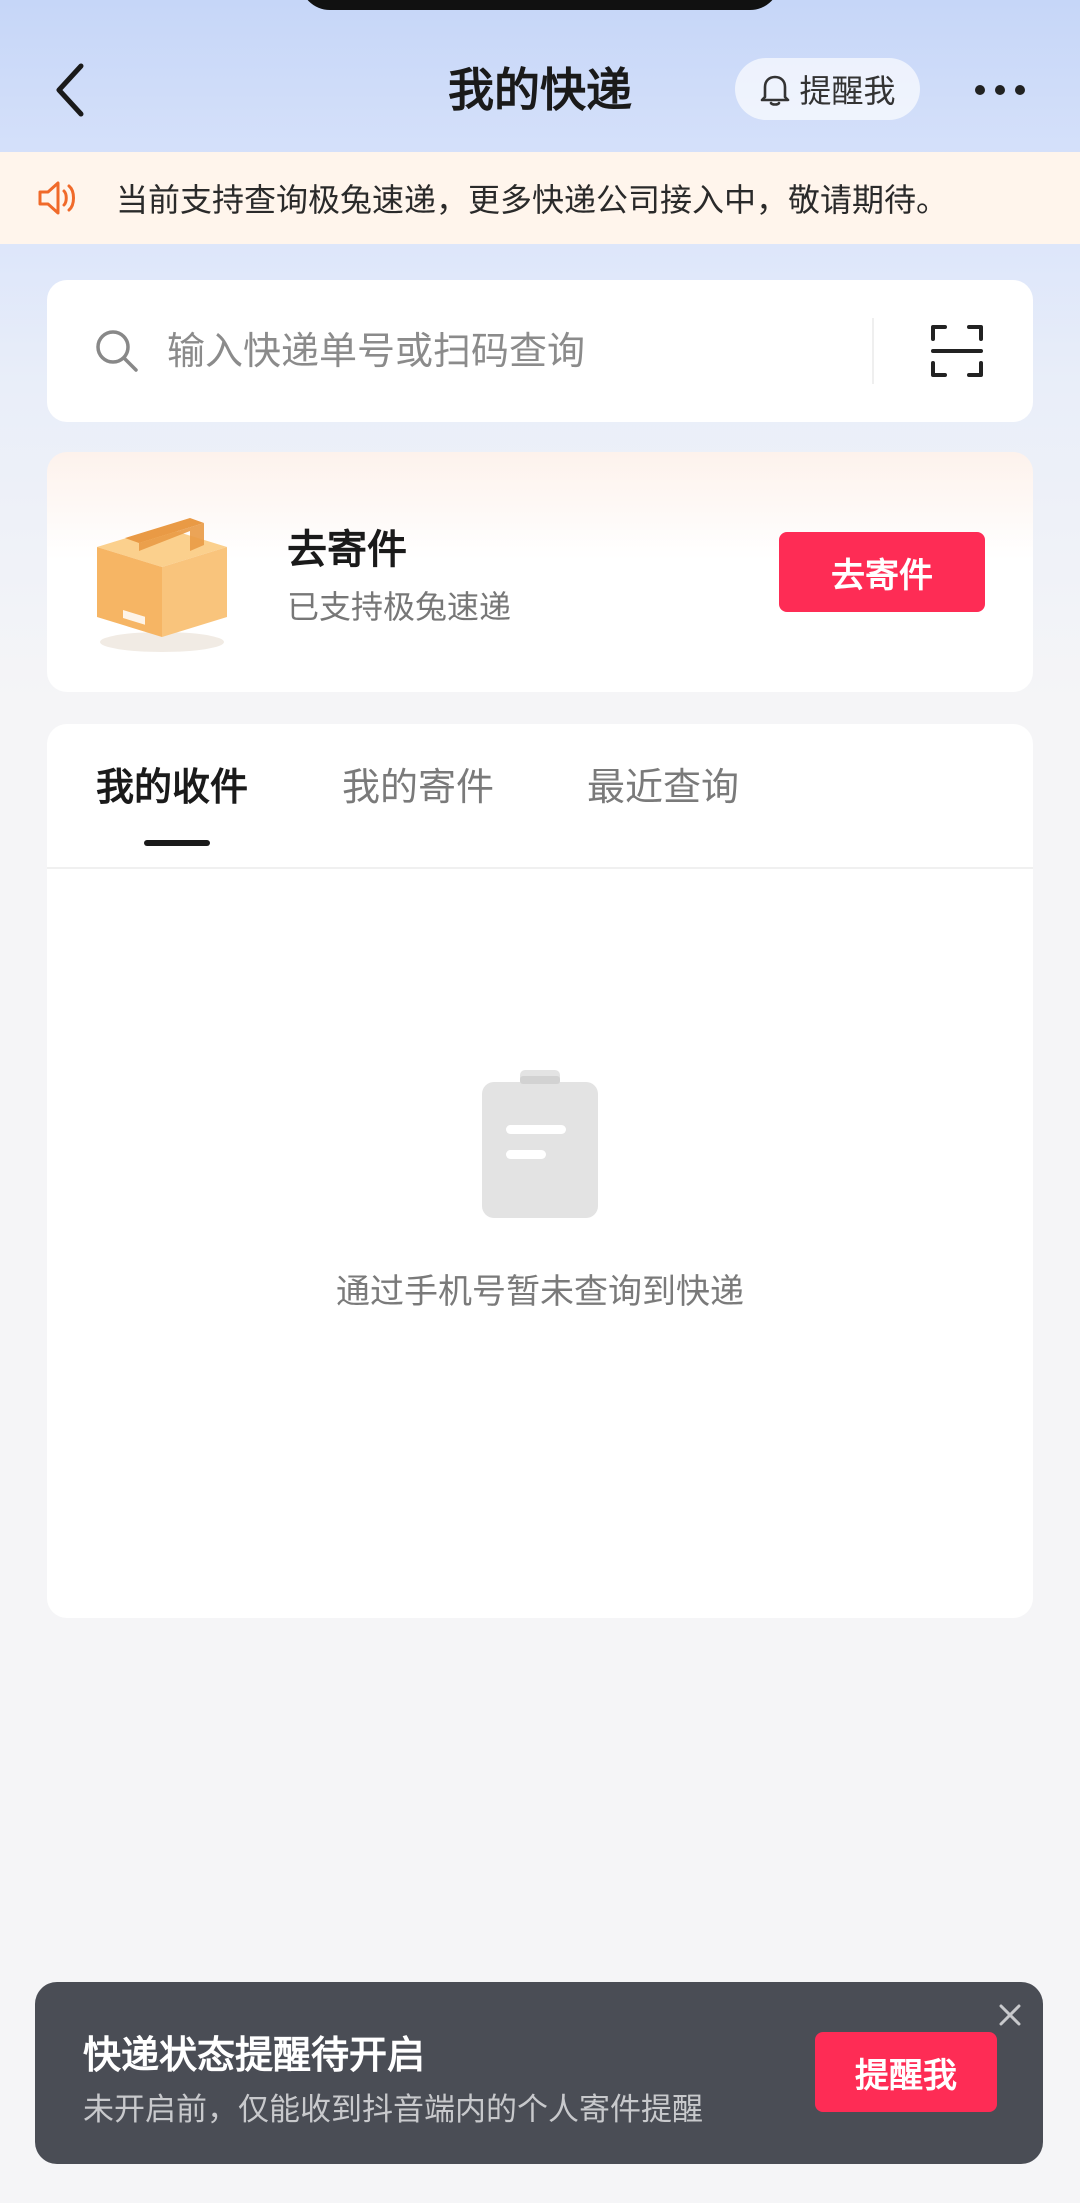  What do you see at coordinates (1010, 2015) in the screenshot?
I see `close-icon` at bounding box center [1010, 2015].